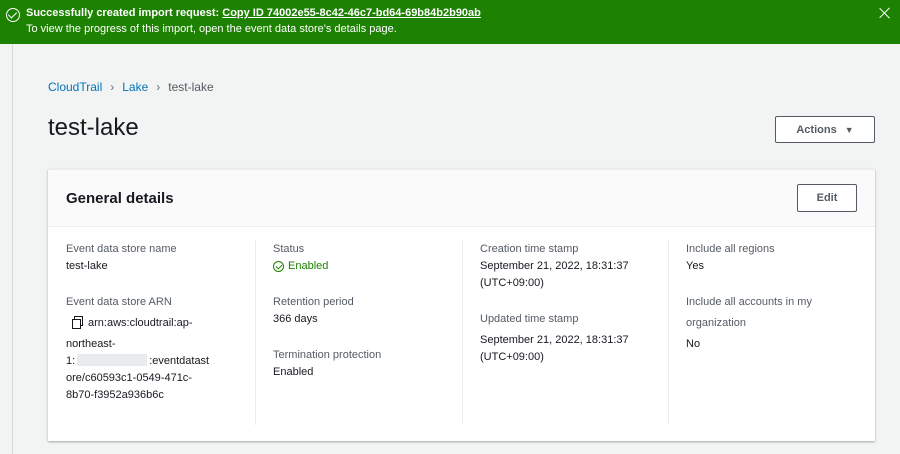  I want to click on success-check-icon, so click(13, 15).